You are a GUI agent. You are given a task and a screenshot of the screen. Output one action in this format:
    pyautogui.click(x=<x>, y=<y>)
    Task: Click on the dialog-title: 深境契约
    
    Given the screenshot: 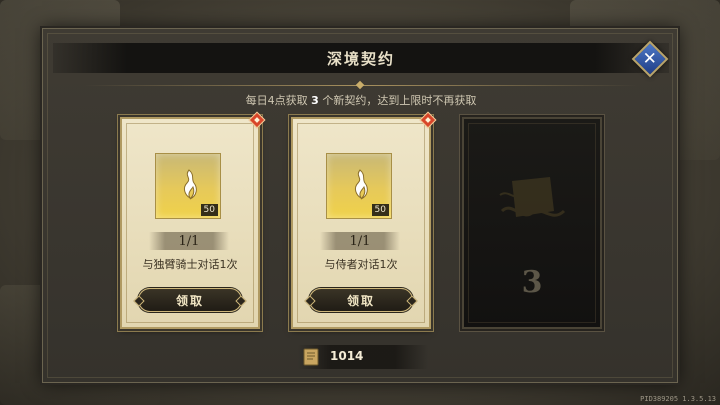 What is the action you would take?
    pyautogui.click(x=360, y=58)
    